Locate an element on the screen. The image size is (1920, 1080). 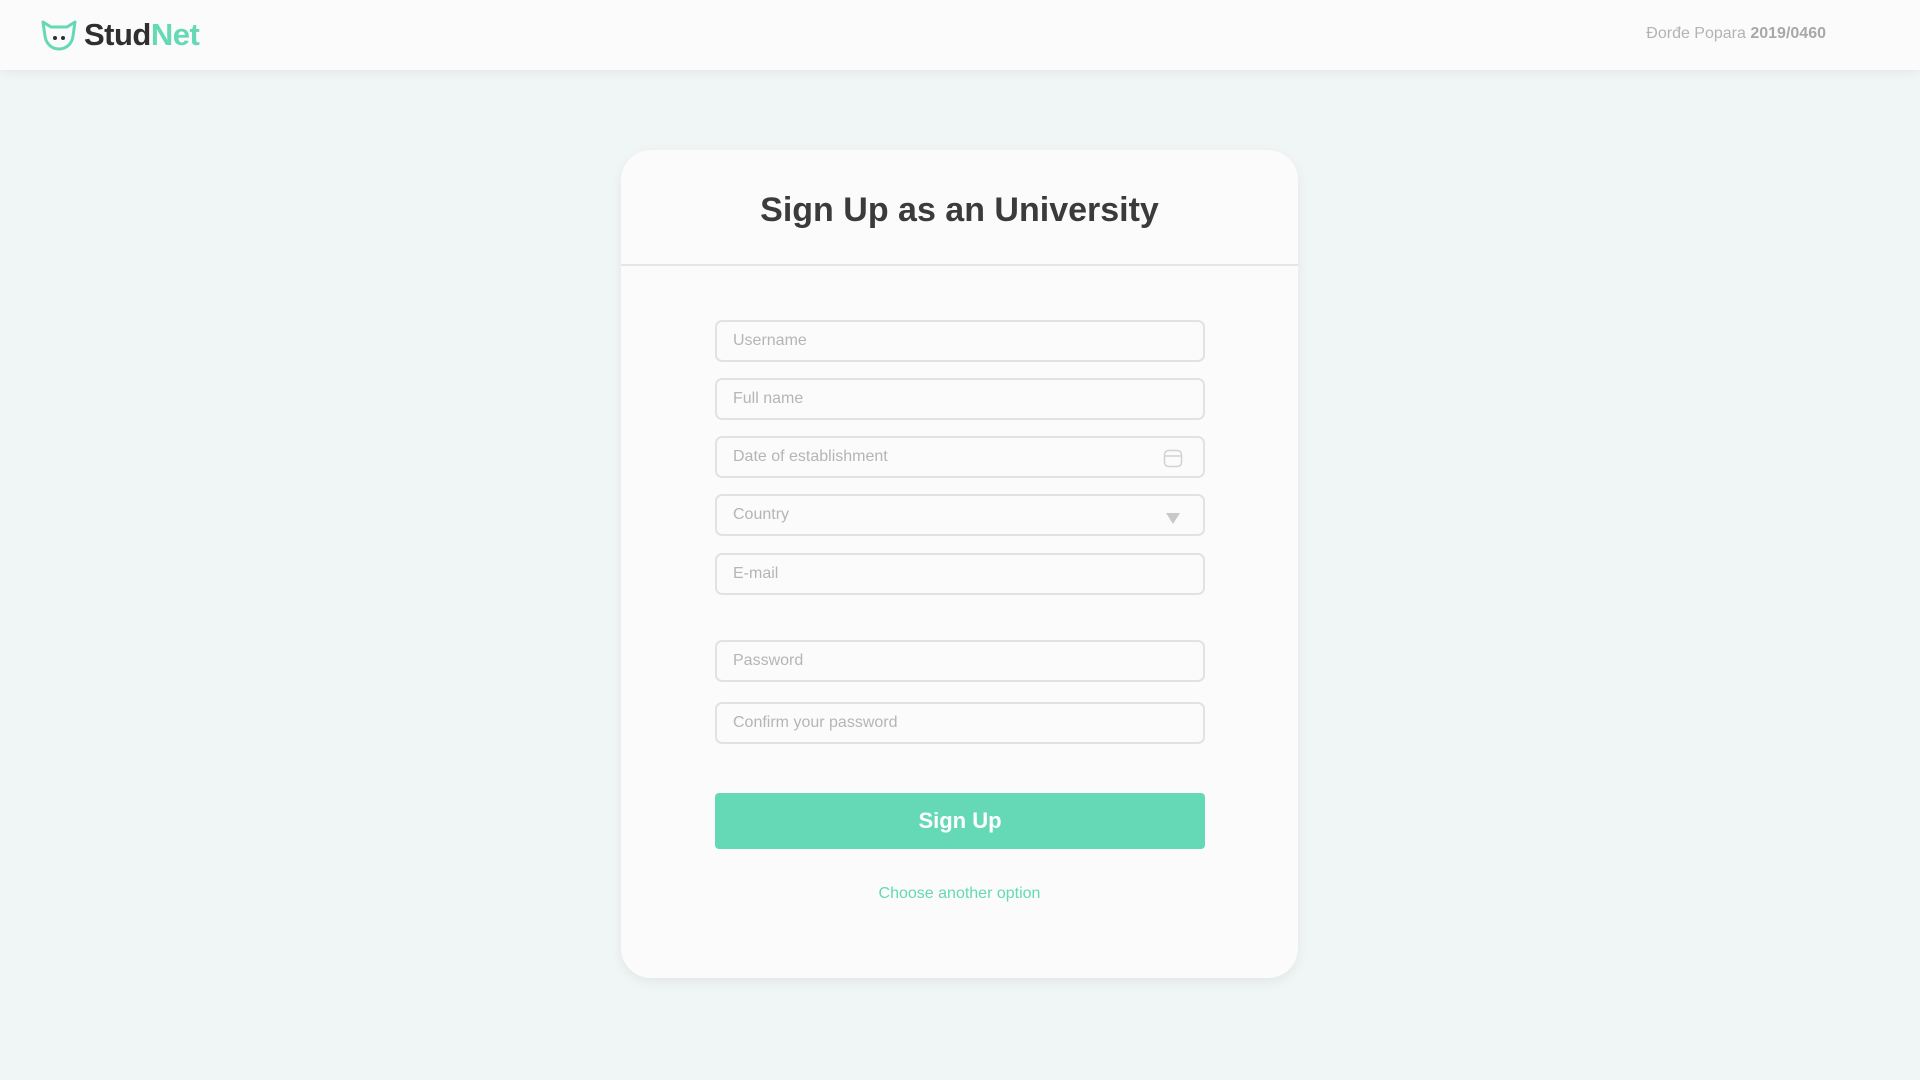
username-field-wrapper is located at coordinates (960, 341).